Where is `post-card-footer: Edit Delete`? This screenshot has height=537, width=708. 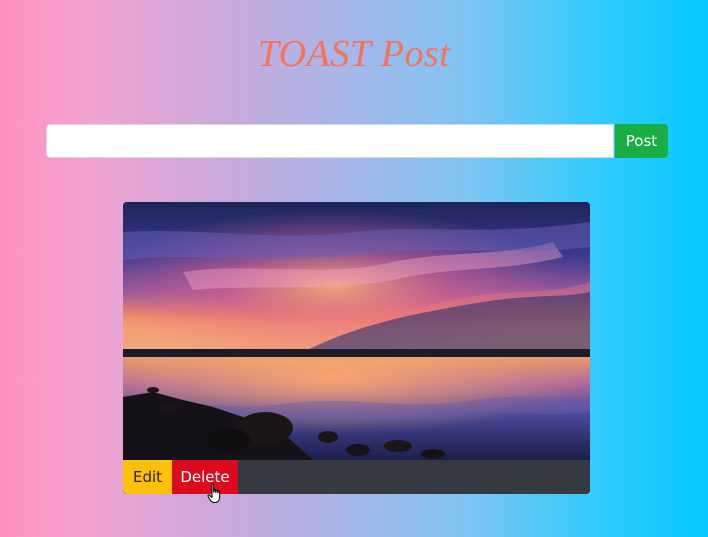
post-card-footer: Edit Delete is located at coordinates (356, 477).